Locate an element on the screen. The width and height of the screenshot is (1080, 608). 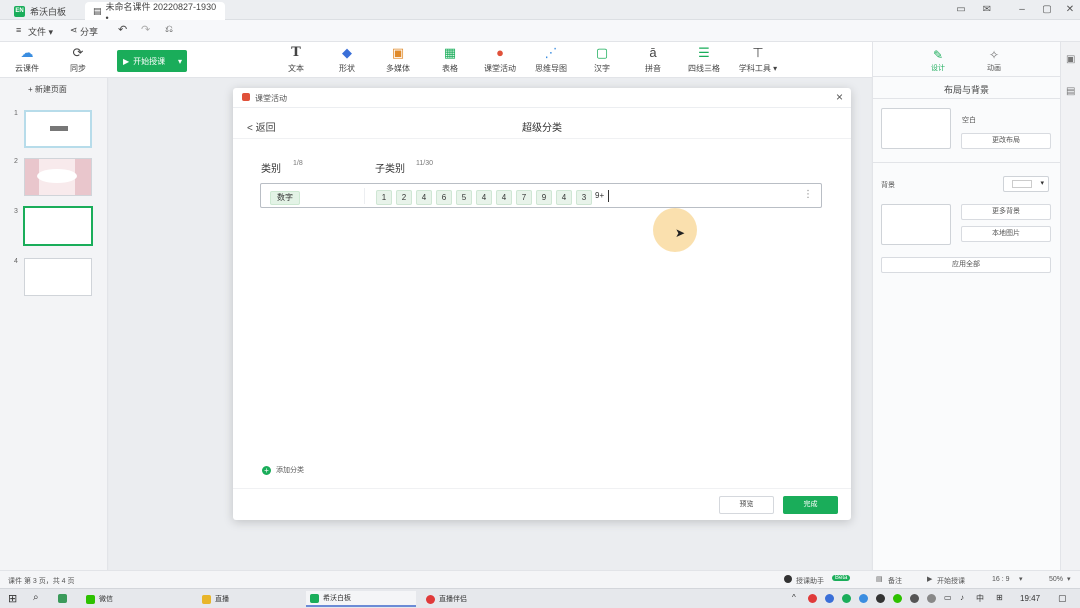
tool-pinyin: ā 拼音 is located at coordinates (653, 59).